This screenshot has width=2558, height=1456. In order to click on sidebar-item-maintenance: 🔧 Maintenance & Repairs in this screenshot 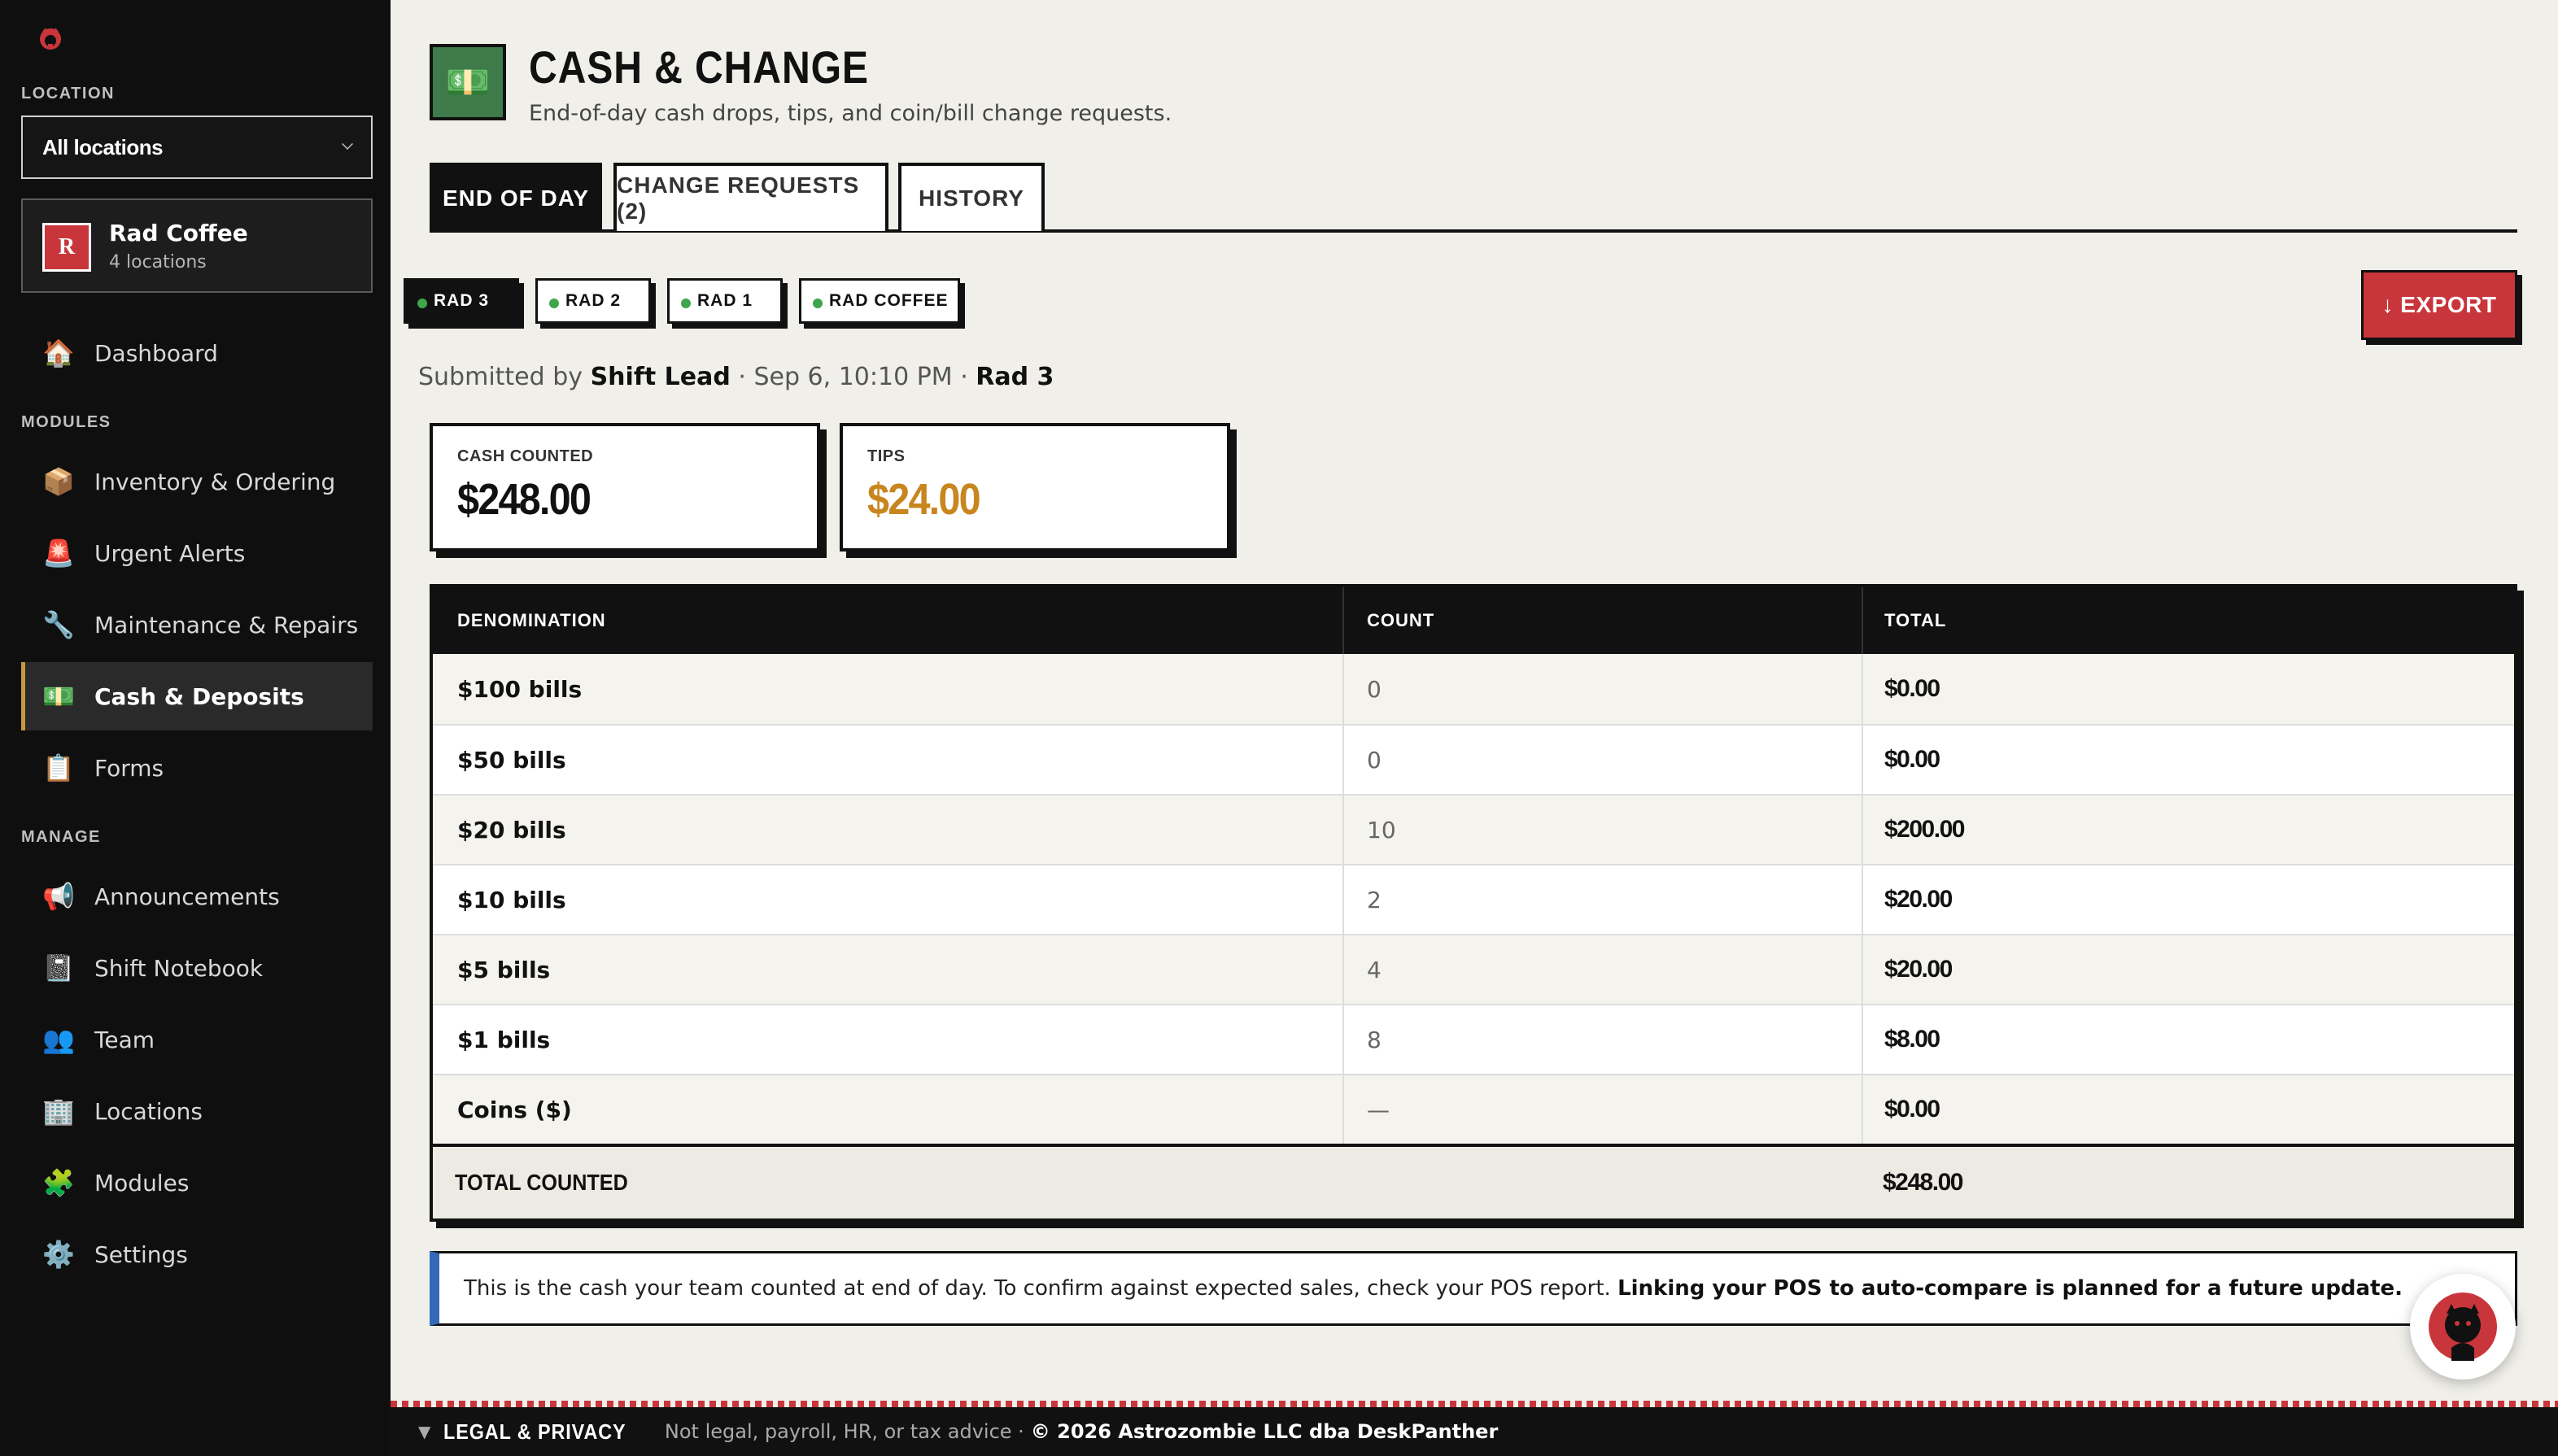, I will do `click(197, 625)`.